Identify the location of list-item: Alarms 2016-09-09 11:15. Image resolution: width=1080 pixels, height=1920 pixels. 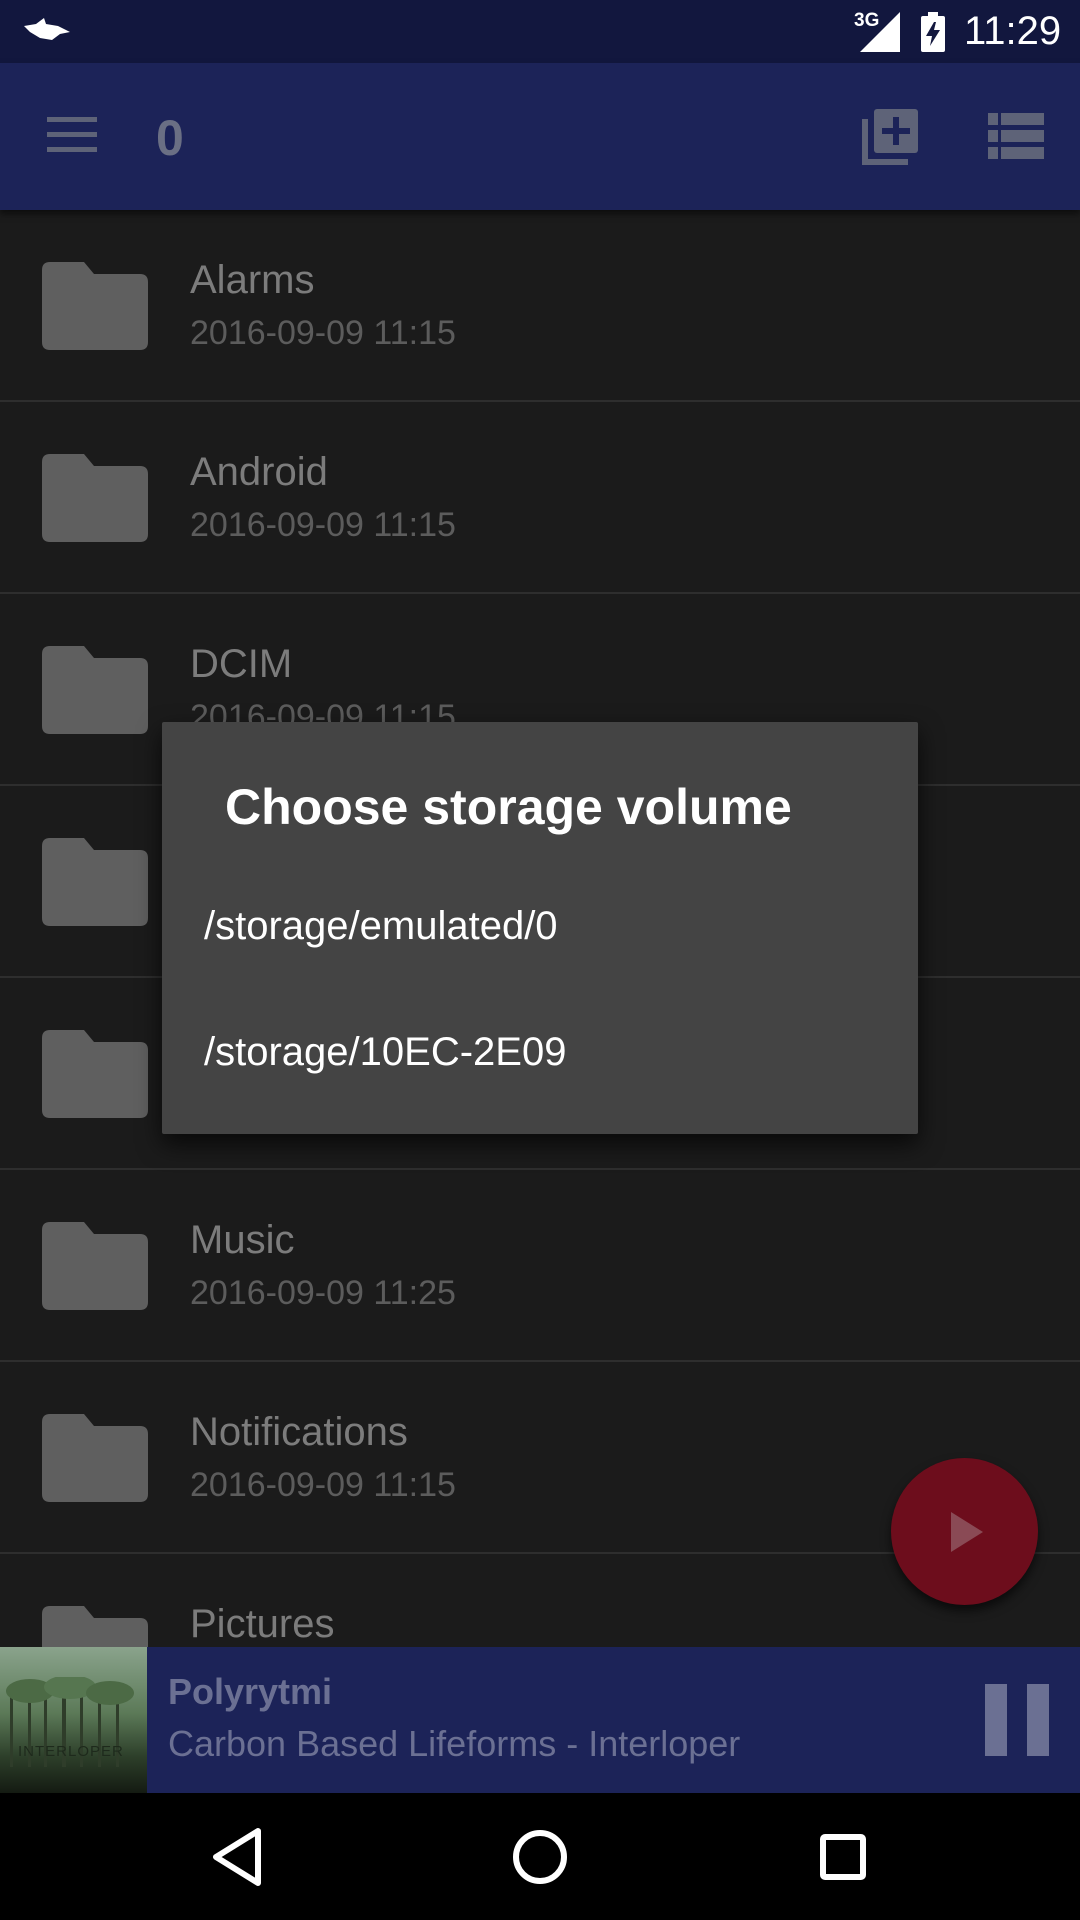
(540, 306).